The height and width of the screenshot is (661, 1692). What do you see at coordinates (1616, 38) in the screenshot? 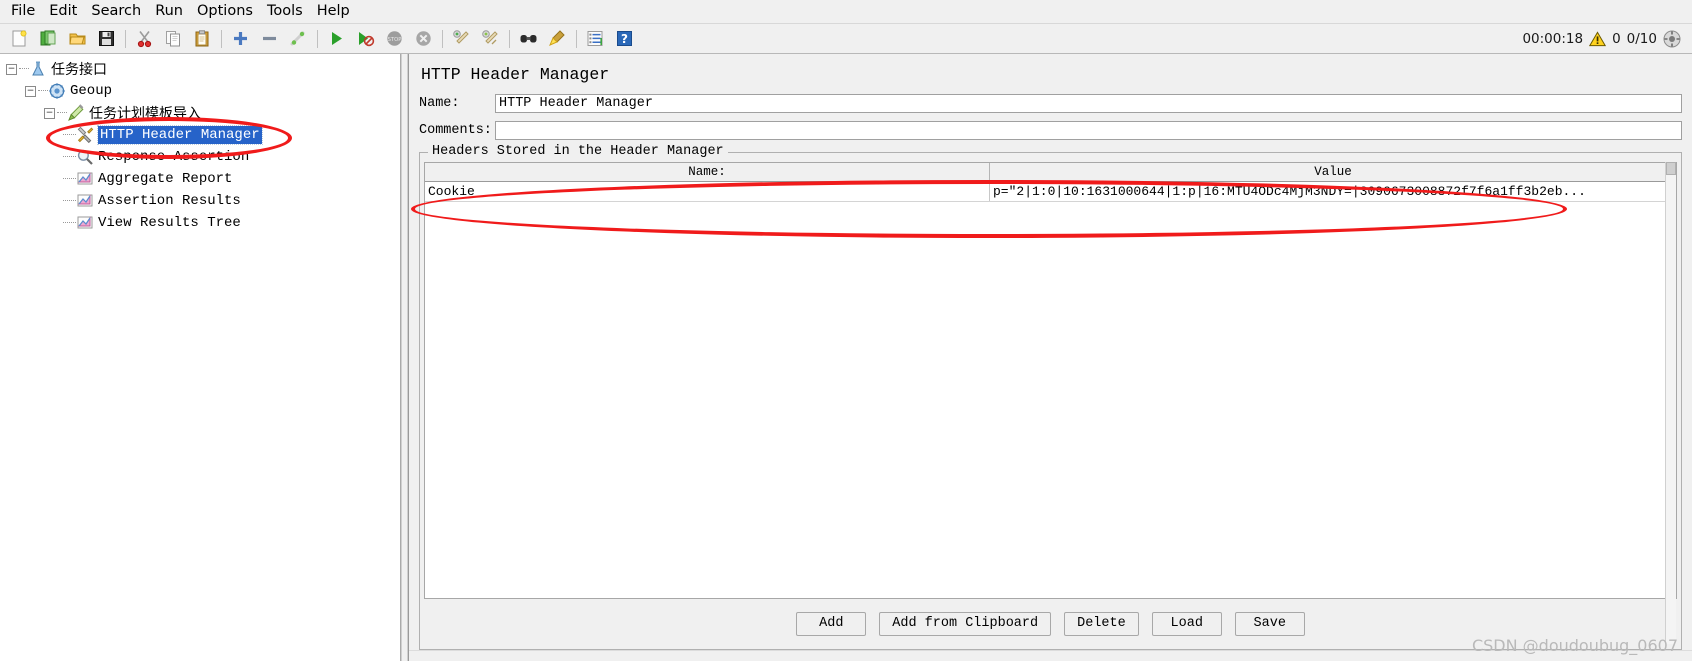
I see `warning-count: 0` at bounding box center [1616, 38].